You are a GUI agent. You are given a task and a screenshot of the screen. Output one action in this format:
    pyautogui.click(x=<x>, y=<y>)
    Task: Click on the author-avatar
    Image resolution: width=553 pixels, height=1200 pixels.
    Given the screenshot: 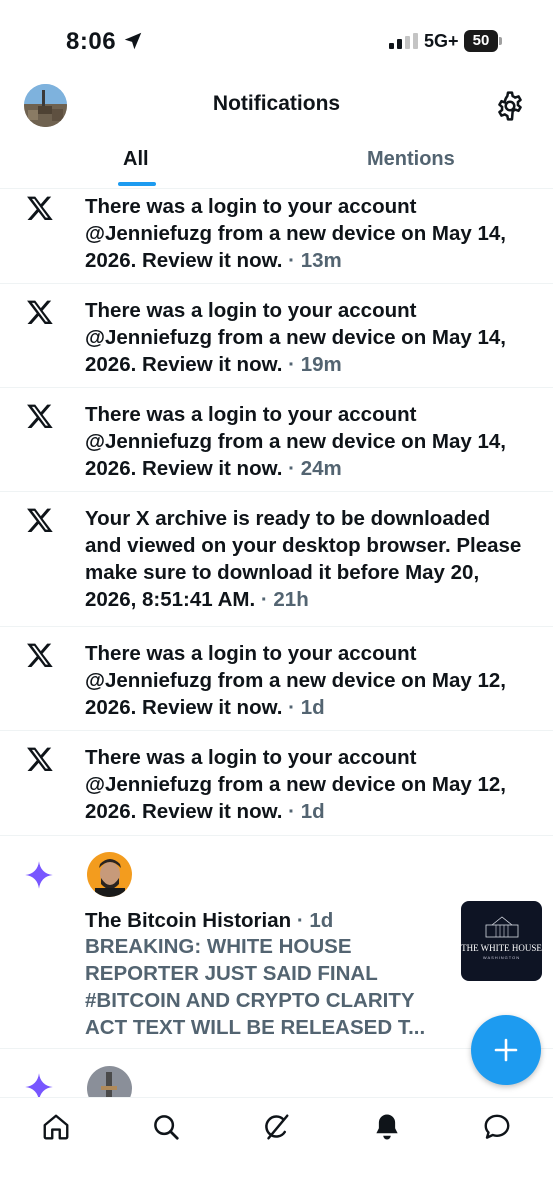 What is the action you would take?
    pyautogui.click(x=109, y=874)
    